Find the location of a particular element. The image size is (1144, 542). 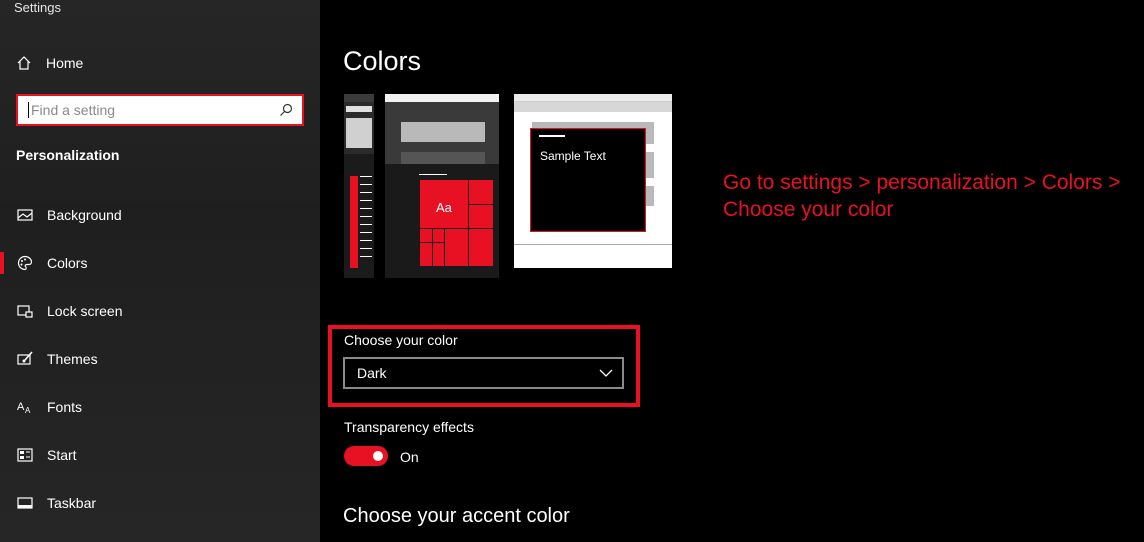

sidebar-item-colors: Colors is located at coordinates (160, 263).